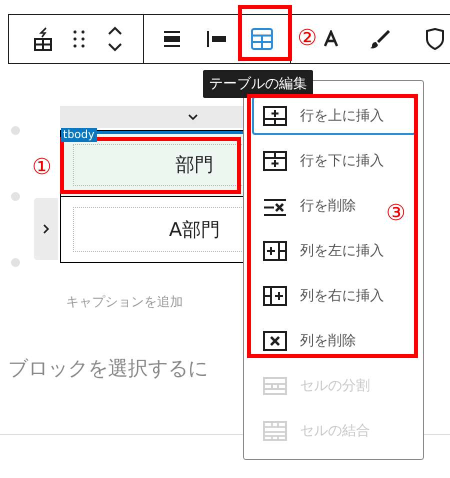 Image resolution: width=450 pixels, height=478 pixels. I want to click on highlight-frame, so click(265, 33).